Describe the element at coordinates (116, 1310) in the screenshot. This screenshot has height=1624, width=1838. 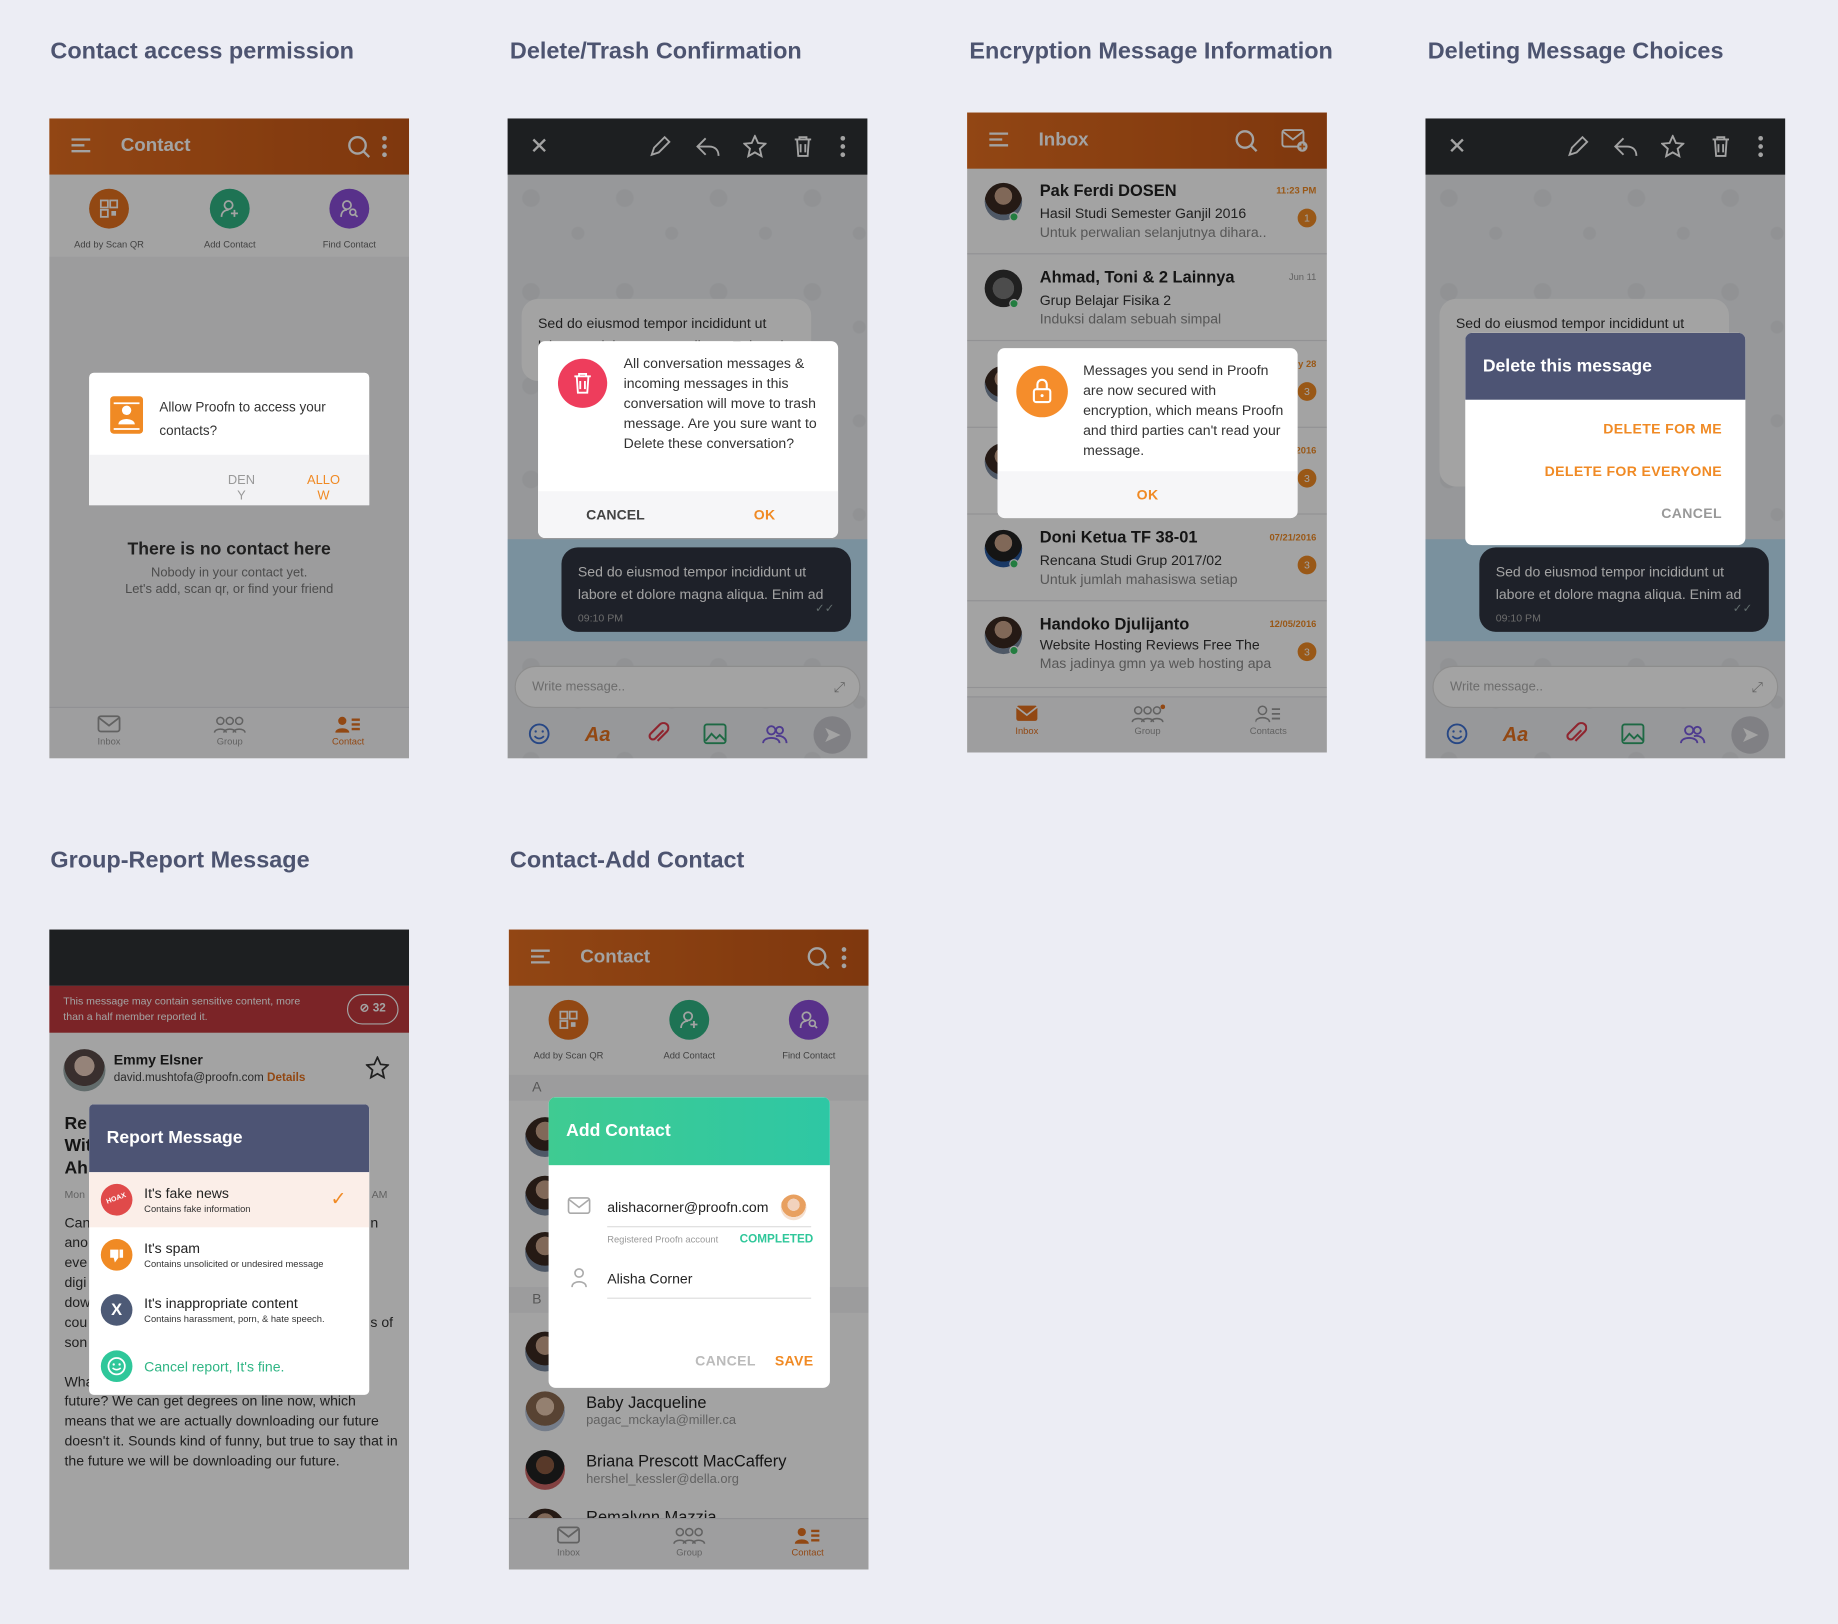
I see `x-icon: X` at that location.